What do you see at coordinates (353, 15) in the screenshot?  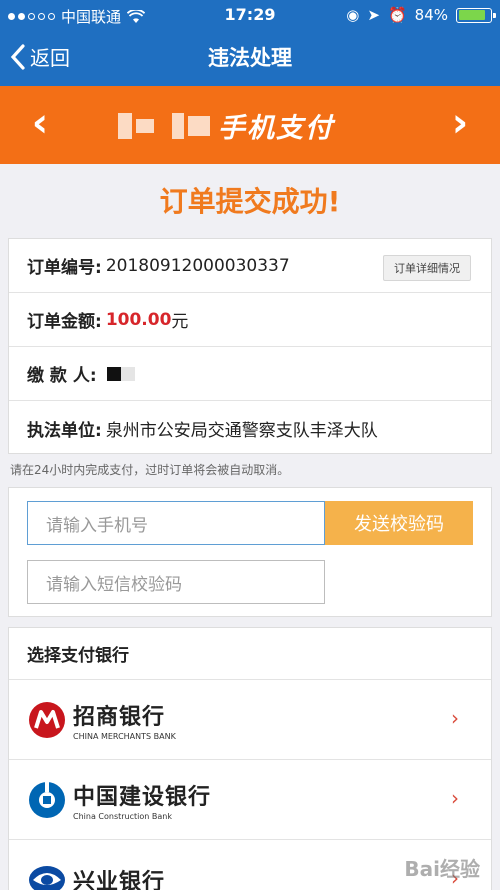 I see `orientation-lock-icon: ◉` at bounding box center [353, 15].